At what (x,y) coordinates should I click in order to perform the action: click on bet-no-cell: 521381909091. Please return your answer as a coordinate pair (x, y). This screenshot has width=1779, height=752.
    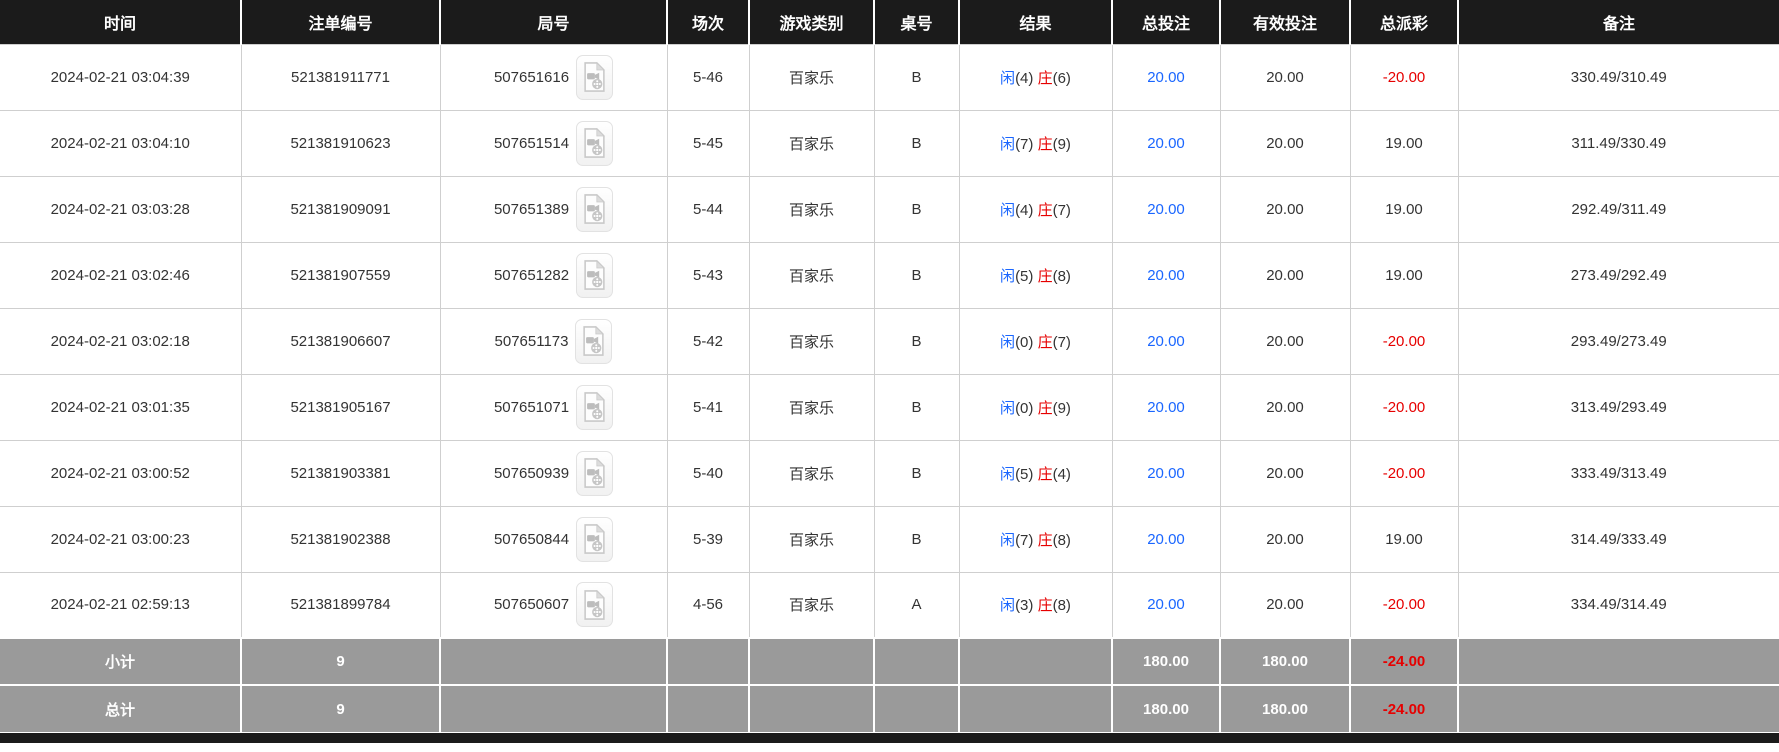
    Looking at the image, I should click on (340, 209).